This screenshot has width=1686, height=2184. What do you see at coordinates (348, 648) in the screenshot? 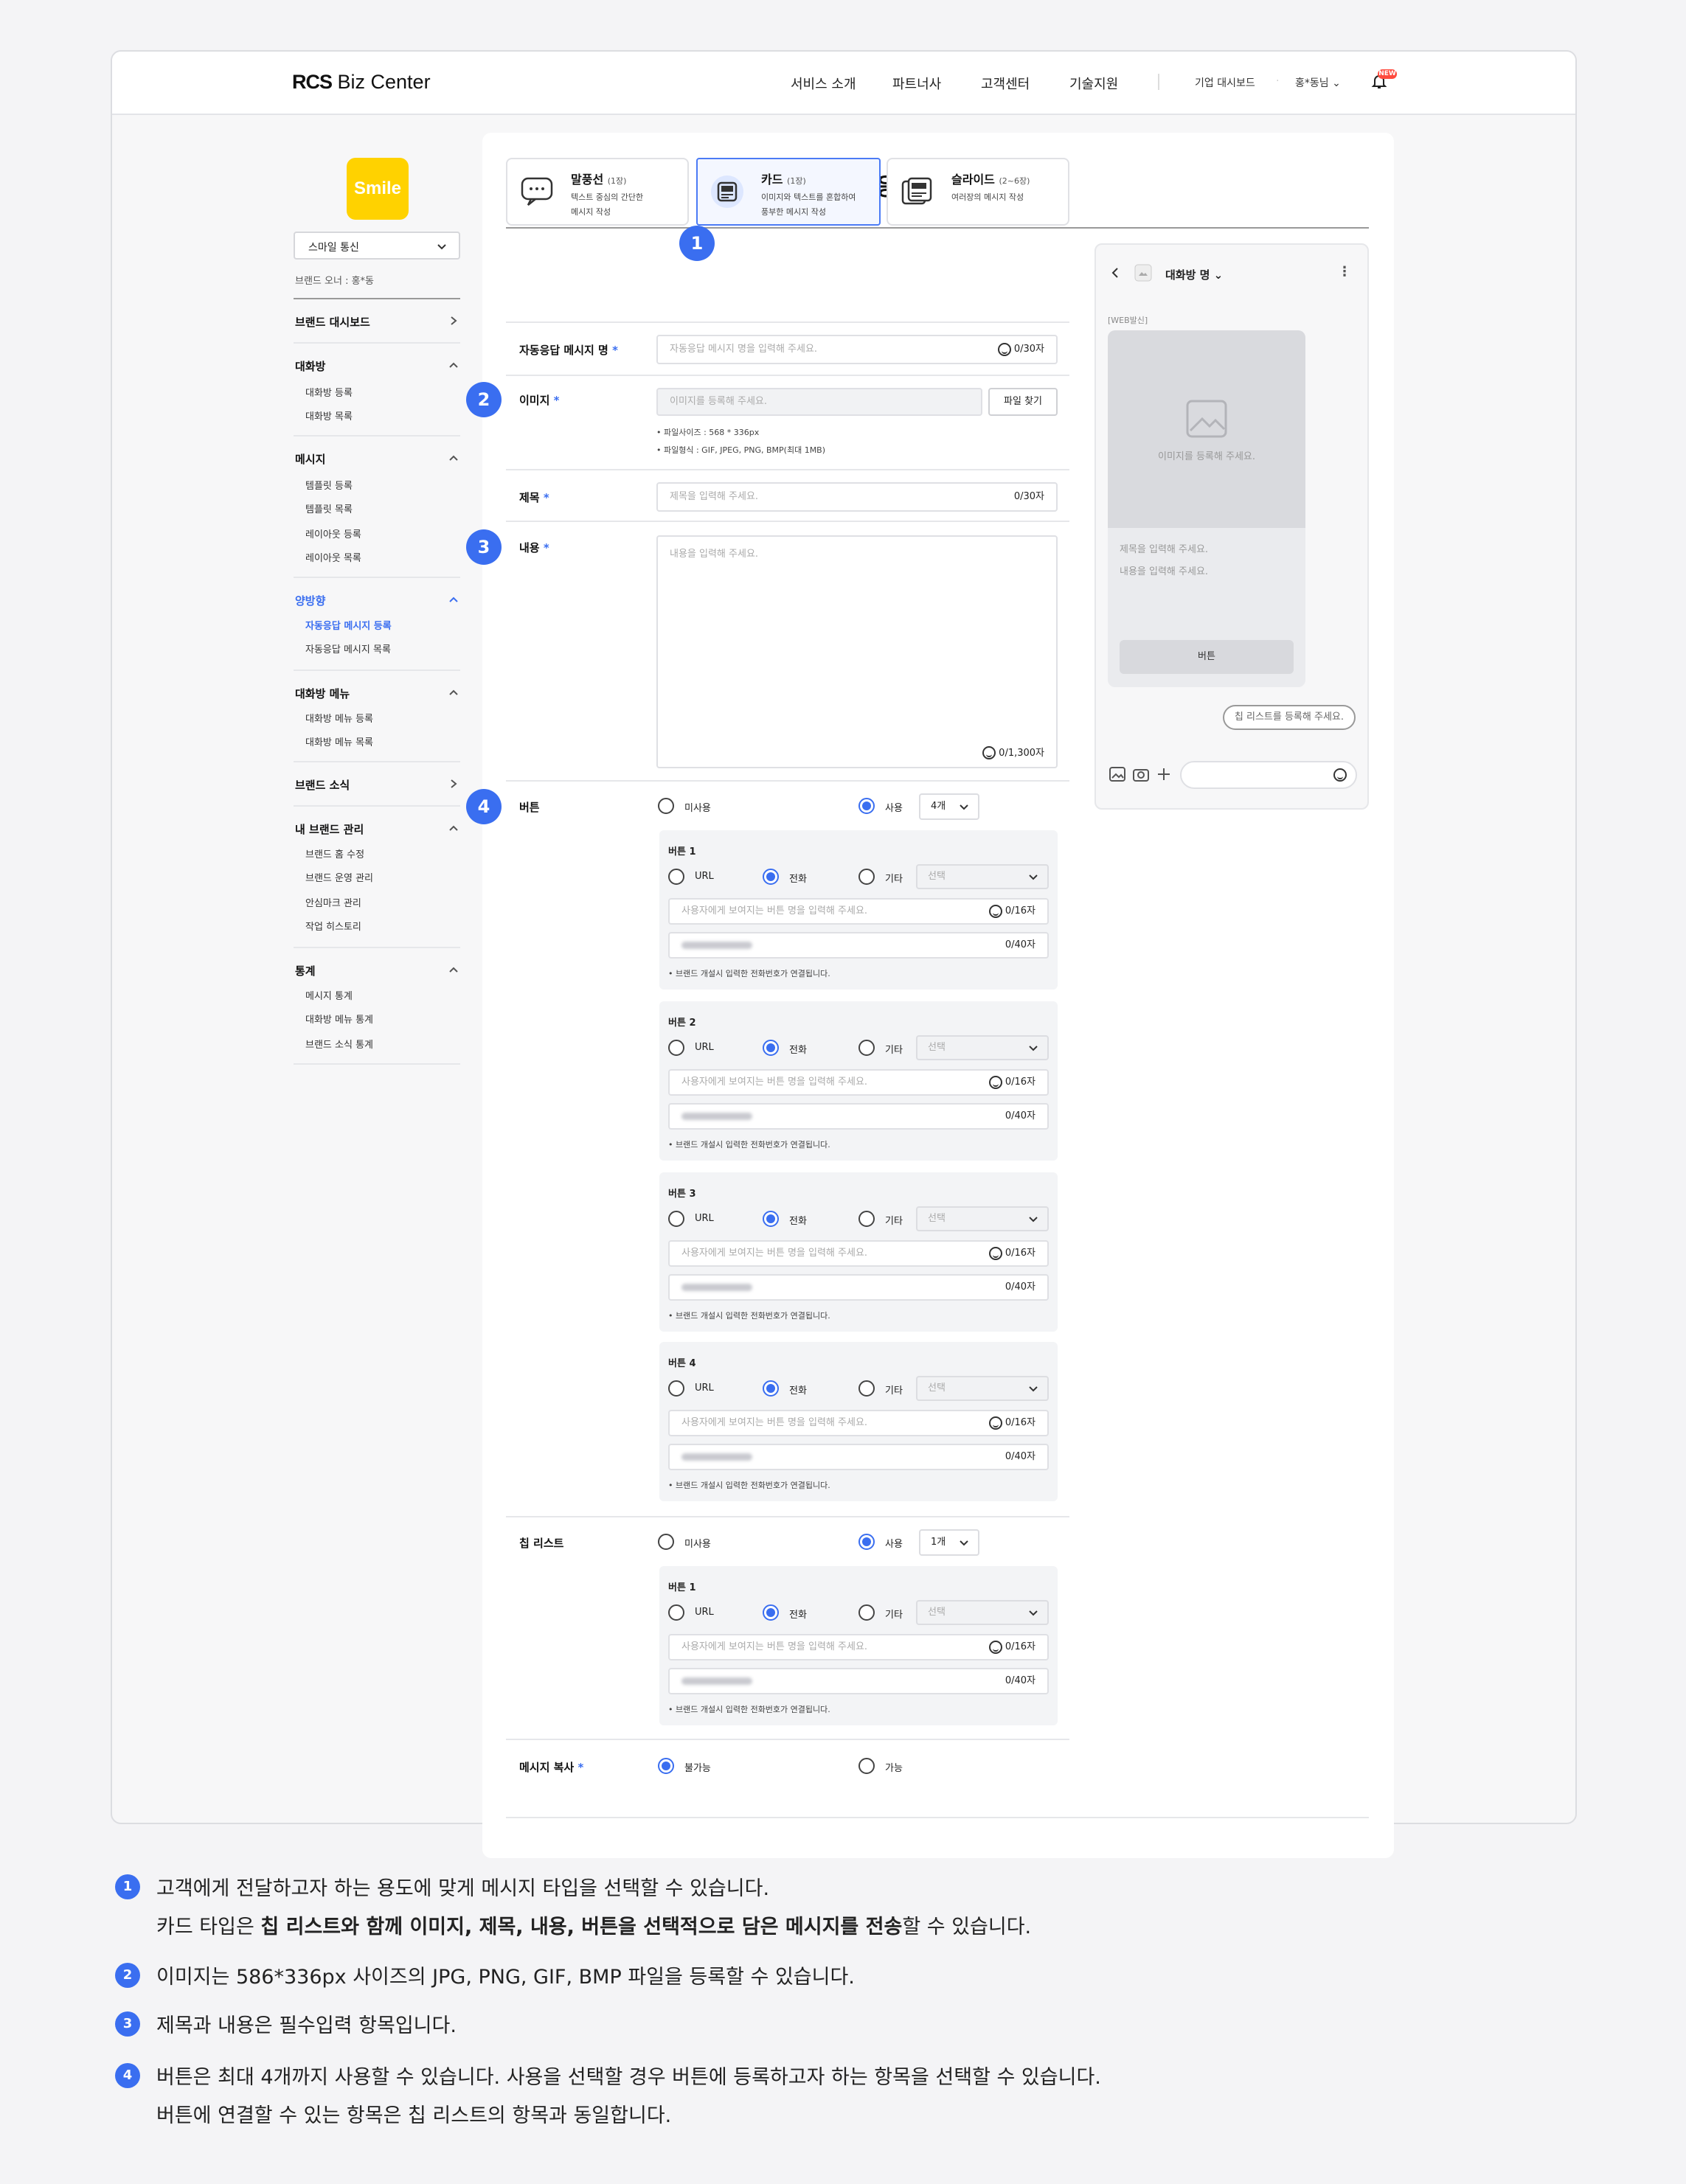
I see `sidebar-item-autoreply-list: 자동응답 메시지 목록` at bounding box center [348, 648].